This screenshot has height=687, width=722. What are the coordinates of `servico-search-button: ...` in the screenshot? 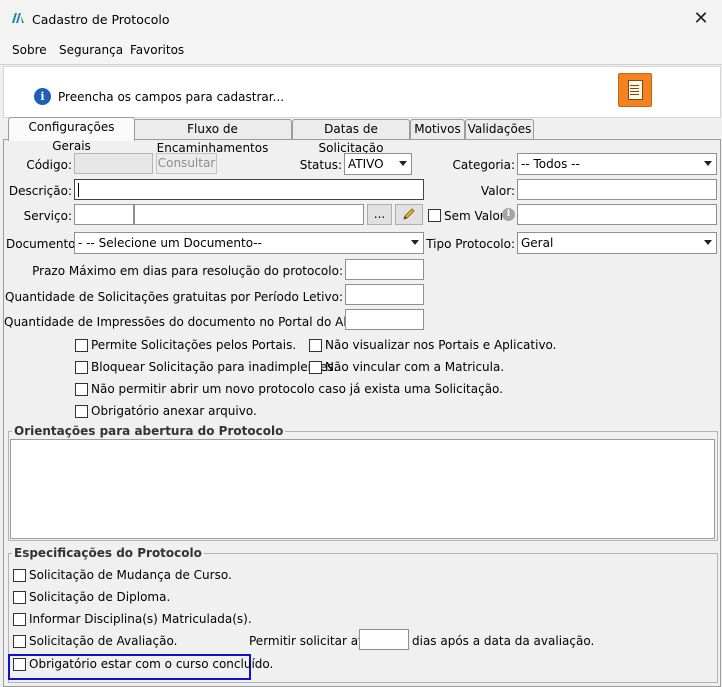 It's located at (379, 214).